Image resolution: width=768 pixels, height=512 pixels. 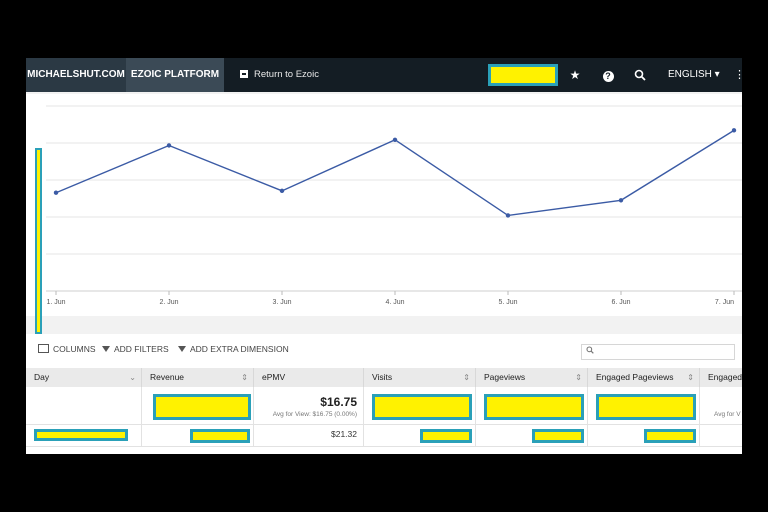 I want to click on column-header-engaged-partial: Engaged P, so click(x=721, y=377).